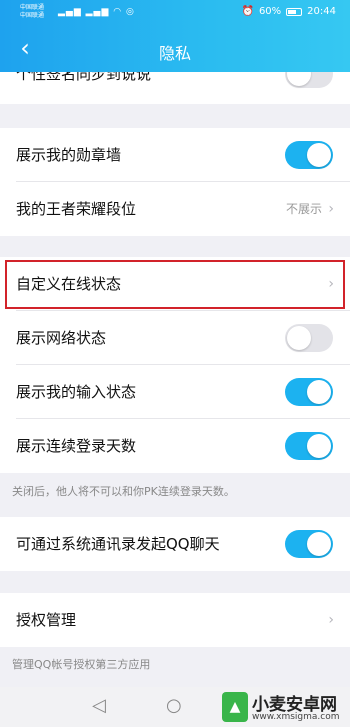 Image resolution: width=350 pixels, height=727 pixels. I want to click on auth-note: 管理QQ帐号授权第三方应用, so click(81, 664).